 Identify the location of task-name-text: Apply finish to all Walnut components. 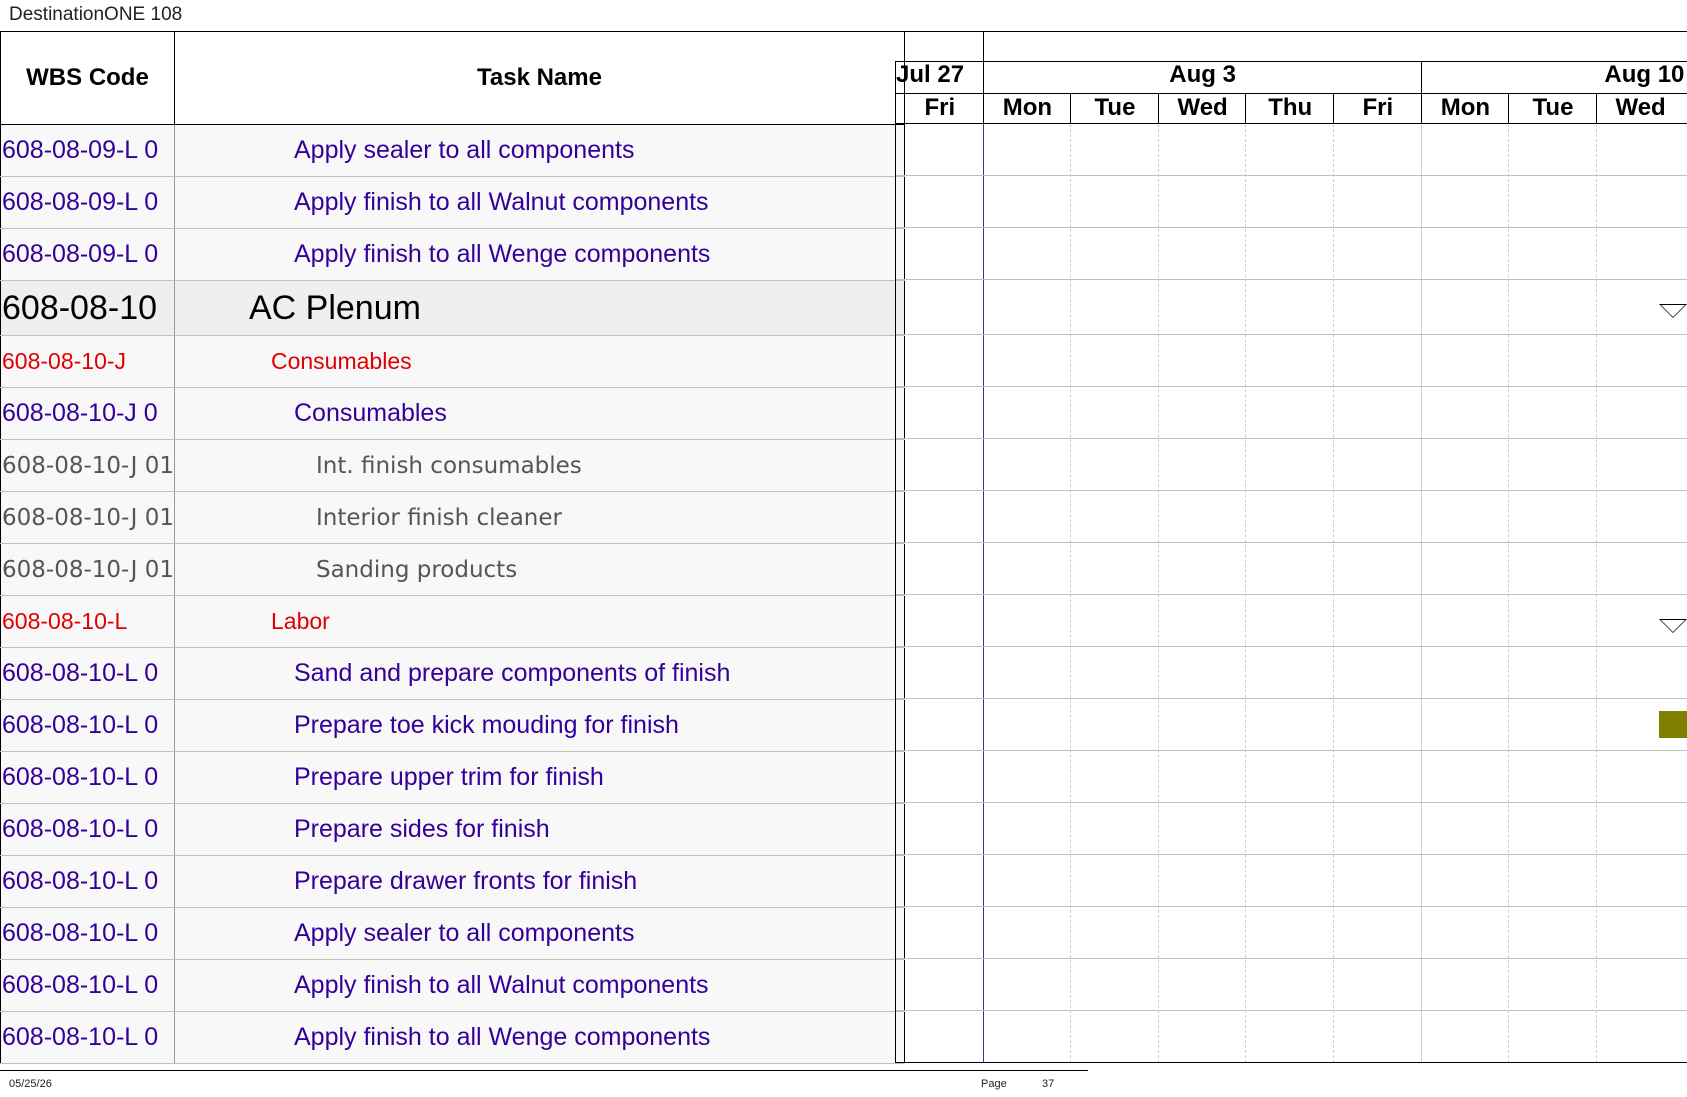
(501, 202).